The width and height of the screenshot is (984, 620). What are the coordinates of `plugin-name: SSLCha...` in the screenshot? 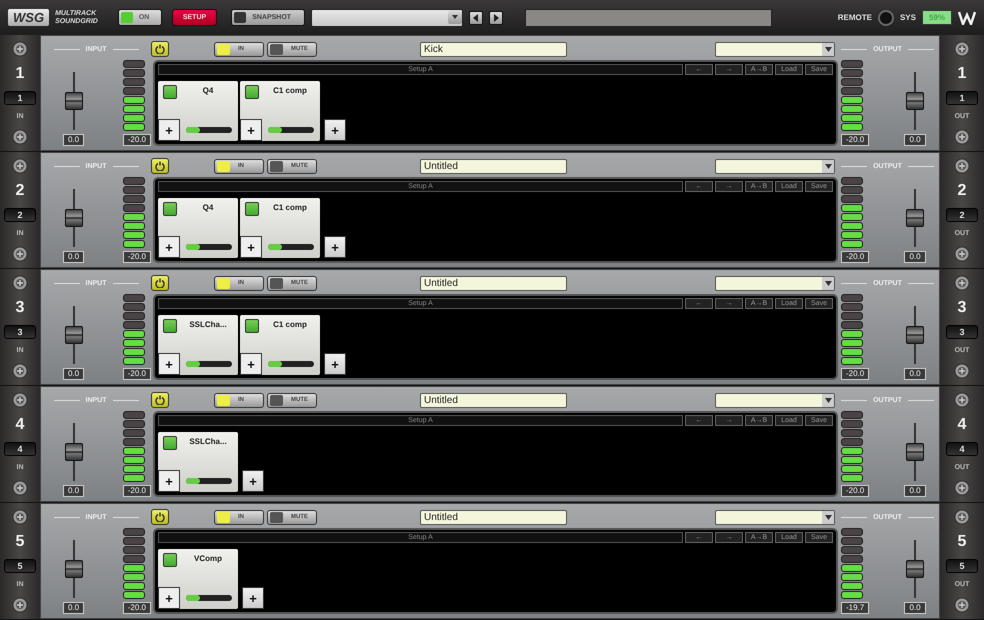 It's located at (208, 324).